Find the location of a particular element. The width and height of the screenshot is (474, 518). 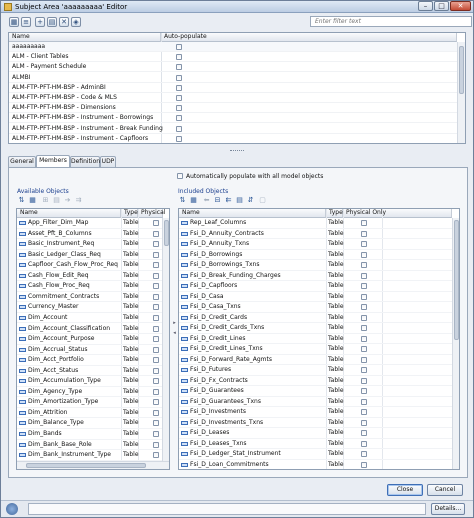

table-row: Fsi_D_Leases Table is located at coordinates (315, 433).